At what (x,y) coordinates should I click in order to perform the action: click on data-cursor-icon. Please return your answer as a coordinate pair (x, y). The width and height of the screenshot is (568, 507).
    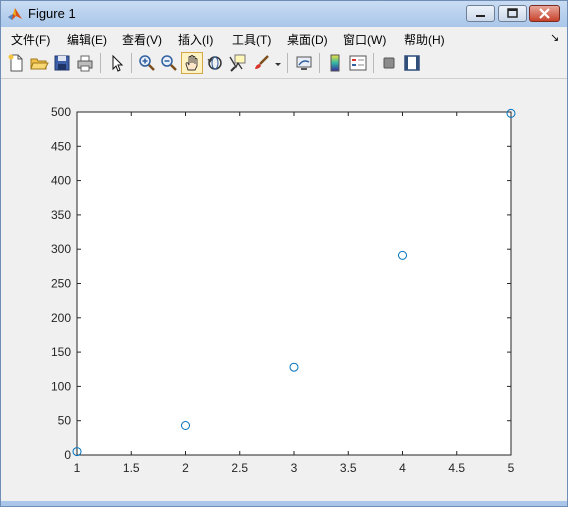
    Looking at the image, I should click on (237, 63).